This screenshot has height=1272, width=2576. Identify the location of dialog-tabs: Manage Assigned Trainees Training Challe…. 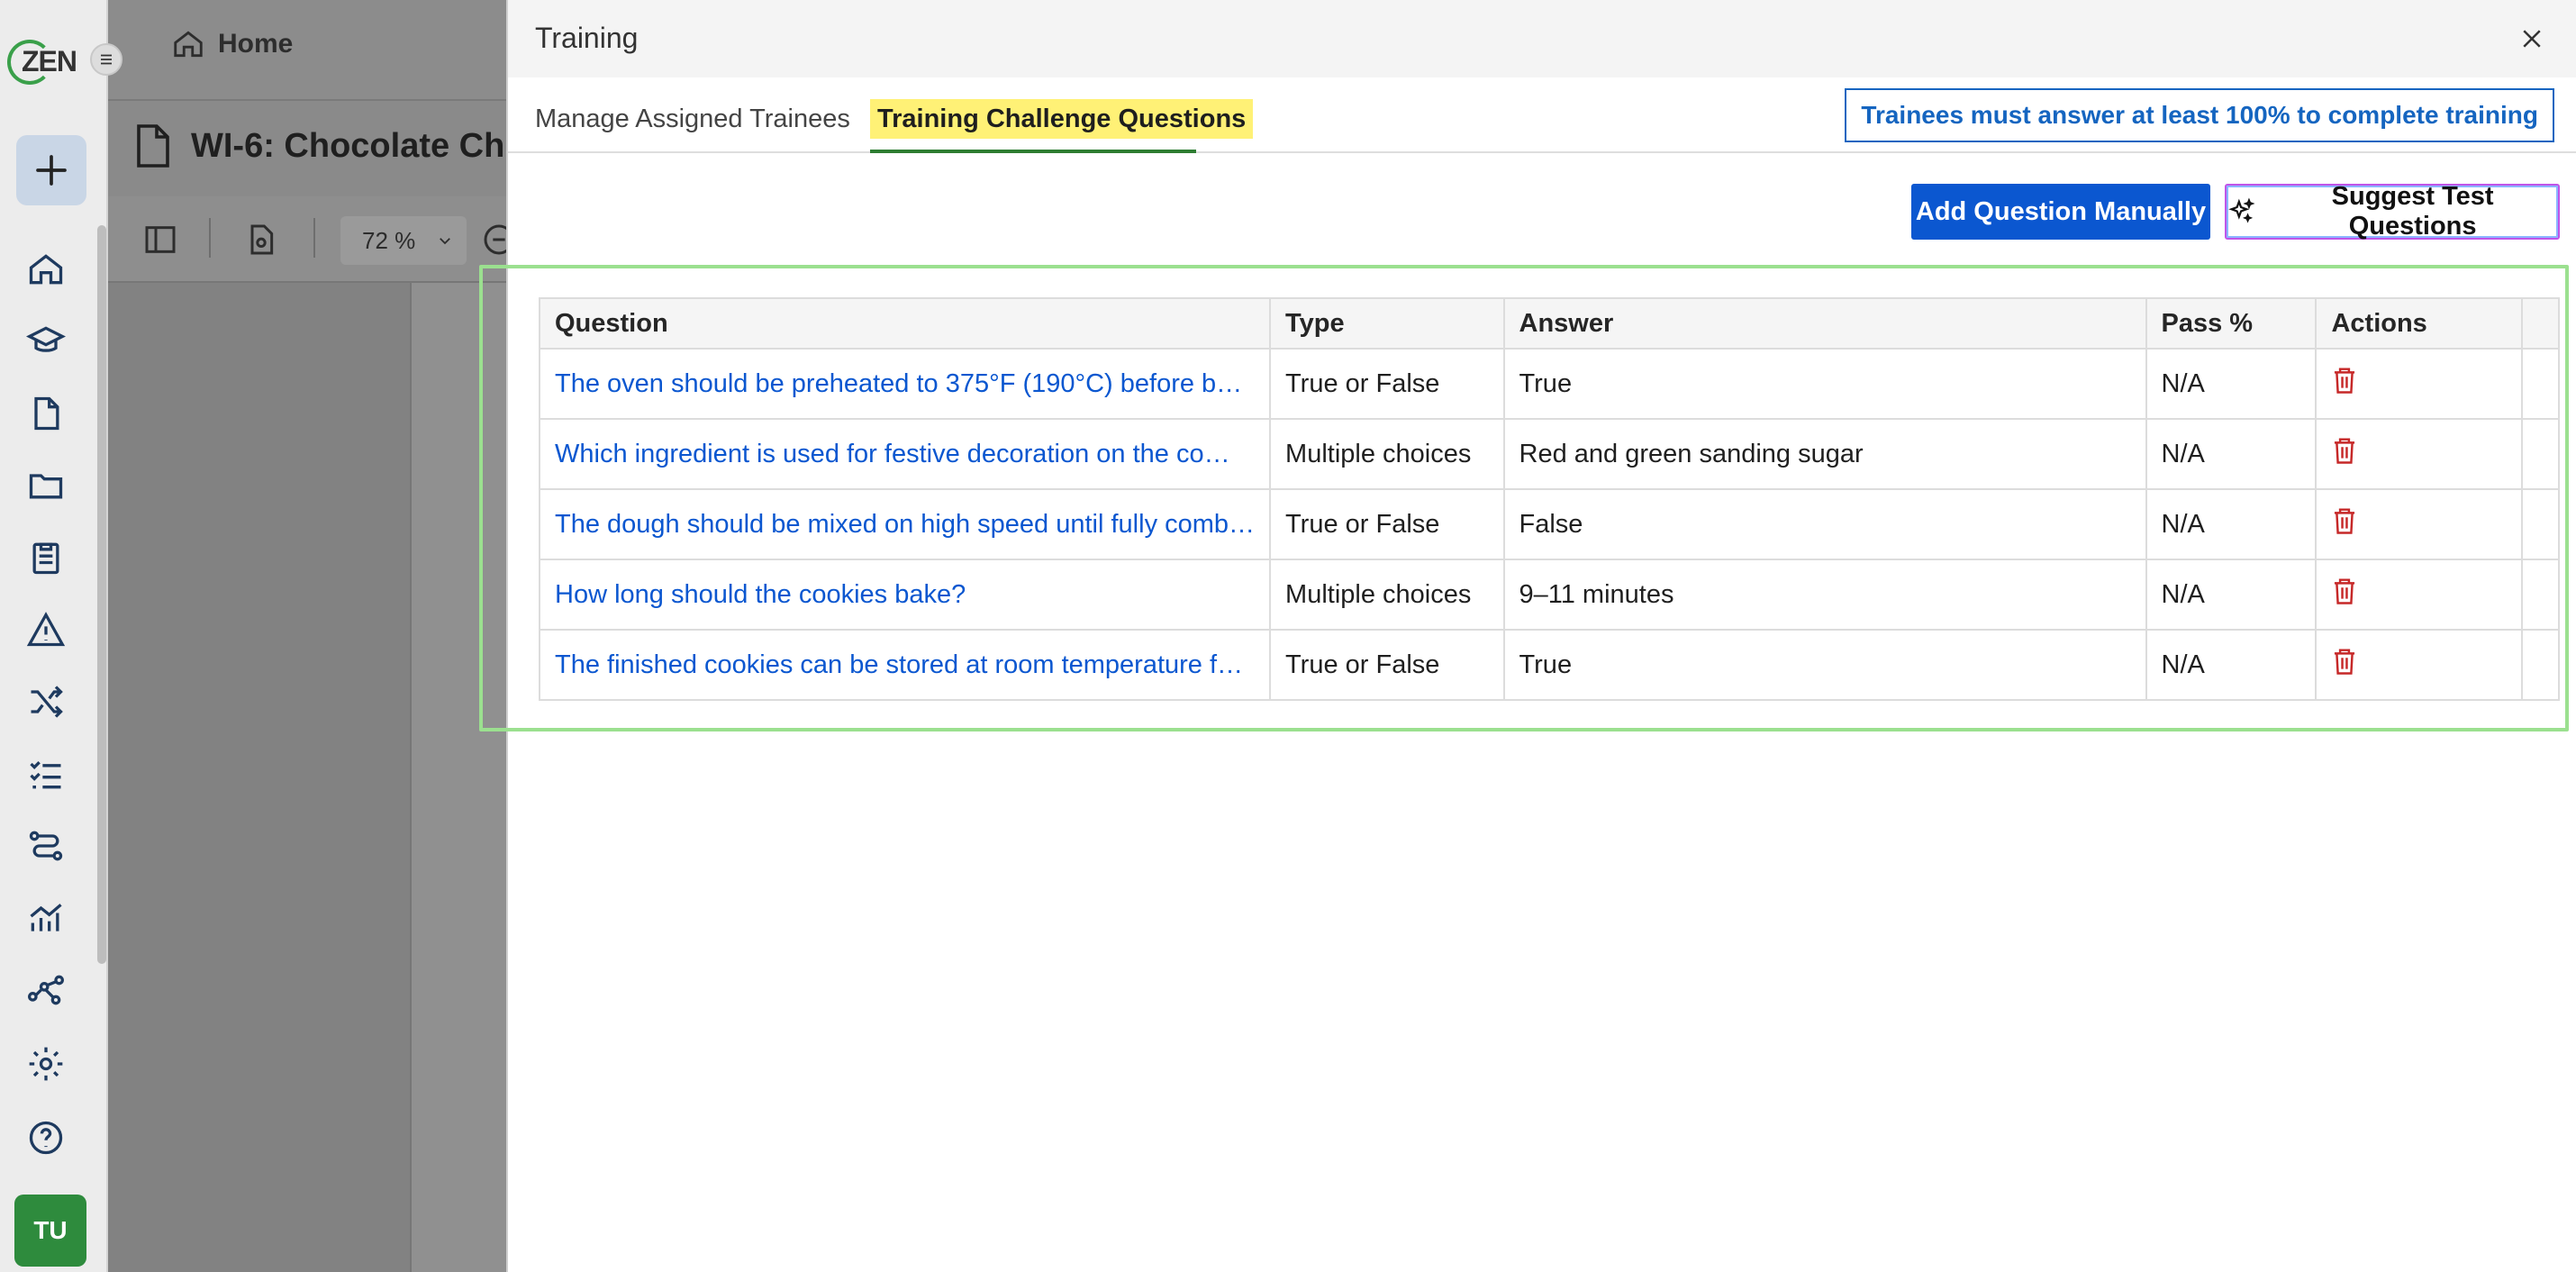
(1542, 115).